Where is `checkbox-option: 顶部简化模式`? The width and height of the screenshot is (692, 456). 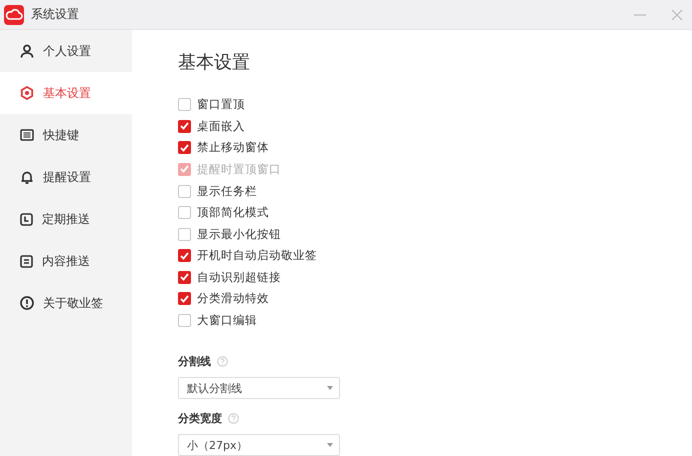
checkbox-option: 顶部简化模式 is located at coordinates (435, 213).